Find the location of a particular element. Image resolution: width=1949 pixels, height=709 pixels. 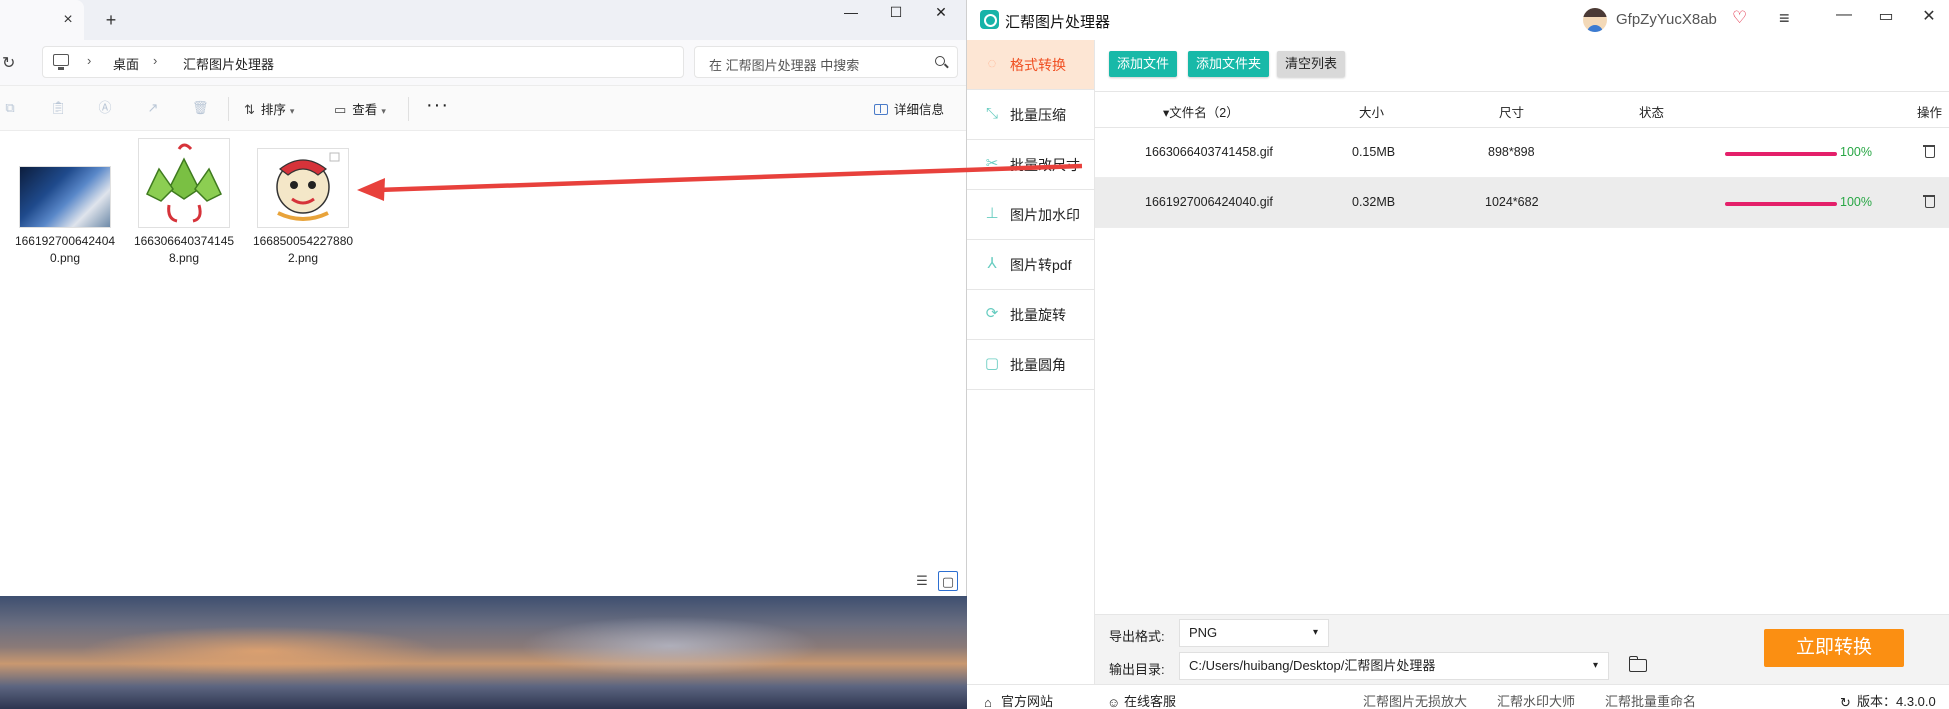

watermark-icon: ⊥ is located at coordinates (992, 213).